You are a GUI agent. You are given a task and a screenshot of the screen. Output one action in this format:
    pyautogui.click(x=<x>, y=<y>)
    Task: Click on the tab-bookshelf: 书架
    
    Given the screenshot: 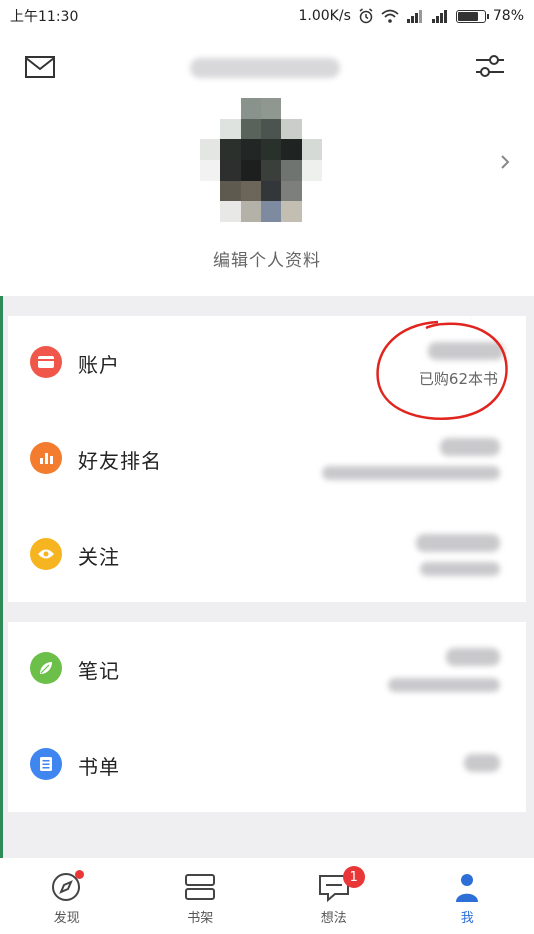 What is the action you would take?
    pyautogui.click(x=201, y=896)
    